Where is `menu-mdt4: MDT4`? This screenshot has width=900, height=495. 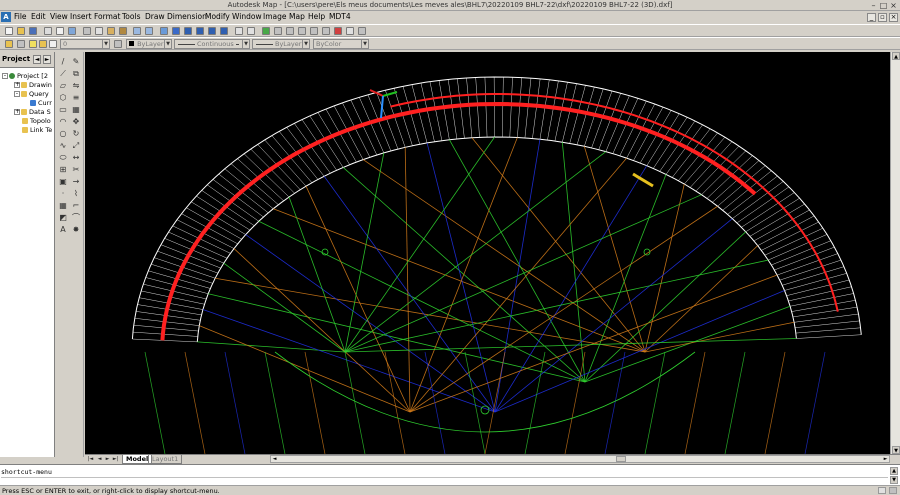
menu-mdt4: MDT4 is located at coordinates (340, 16).